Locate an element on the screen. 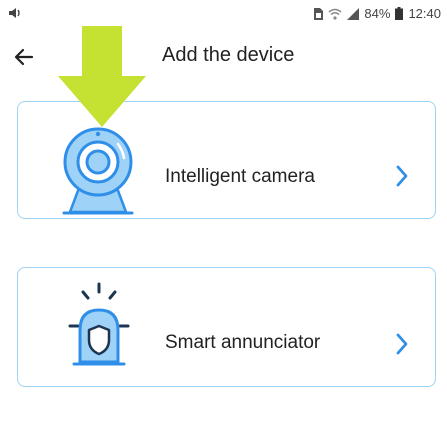 The height and width of the screenshot is (431, 447). alarm-siren-icon is located at coordinates (98, 332).